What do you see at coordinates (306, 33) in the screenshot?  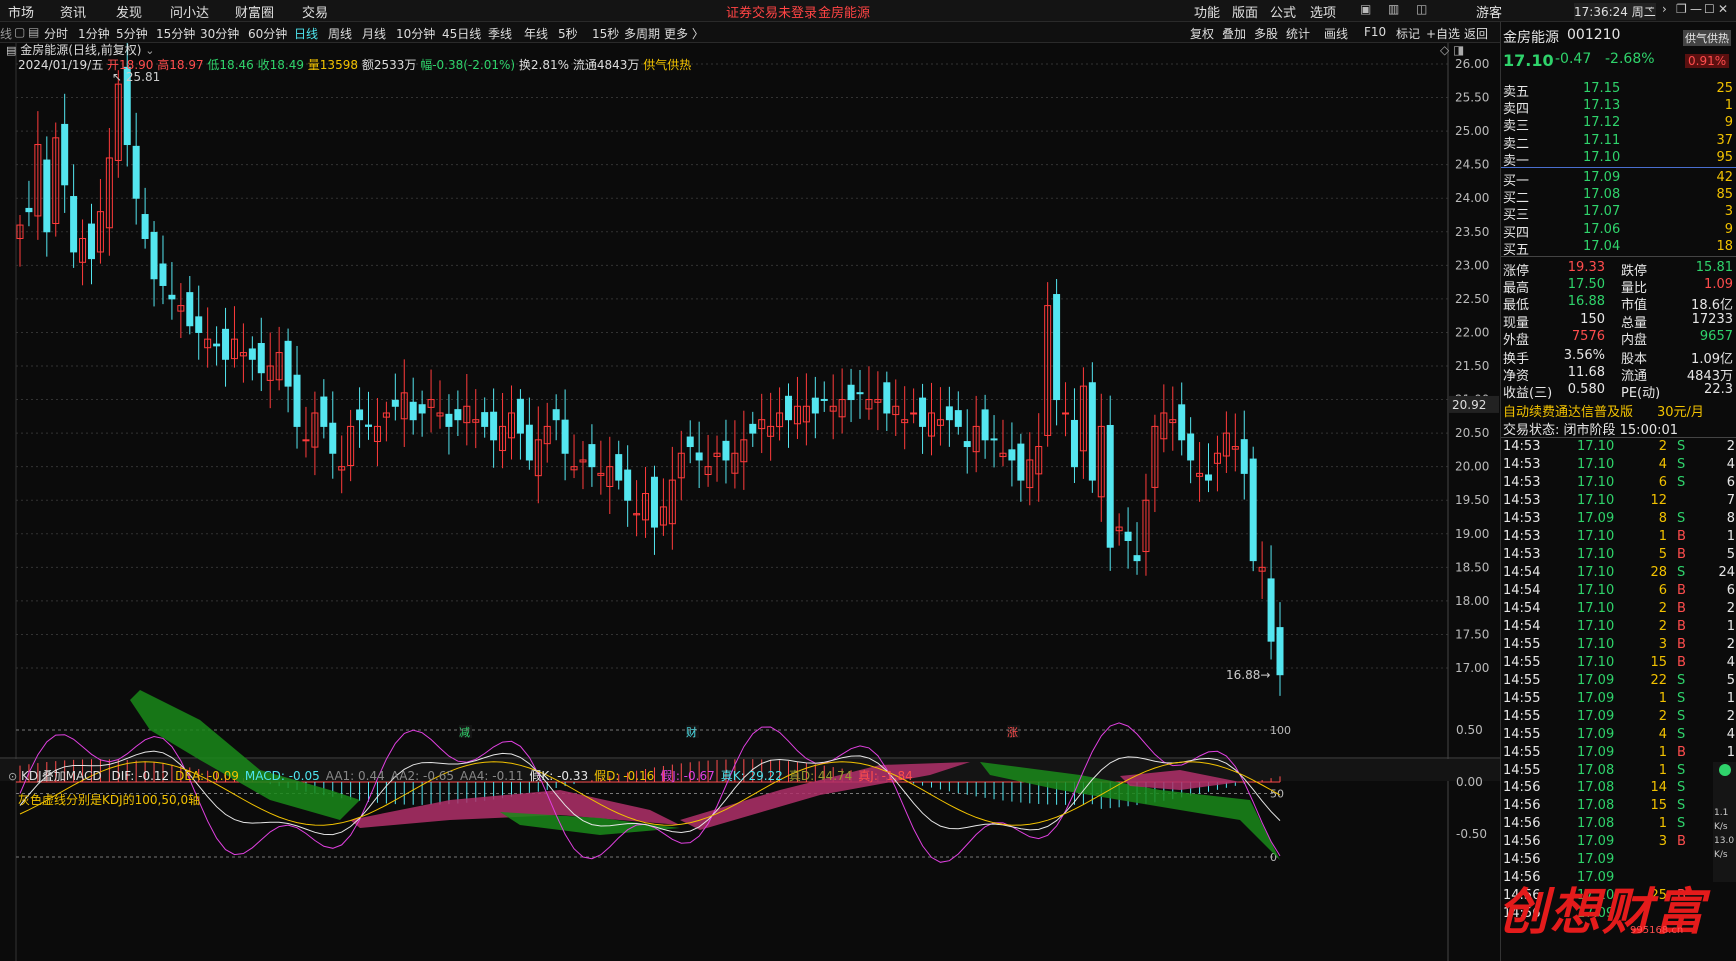 I see `period-tab-6: 日线` at bounding box center [306, 33].